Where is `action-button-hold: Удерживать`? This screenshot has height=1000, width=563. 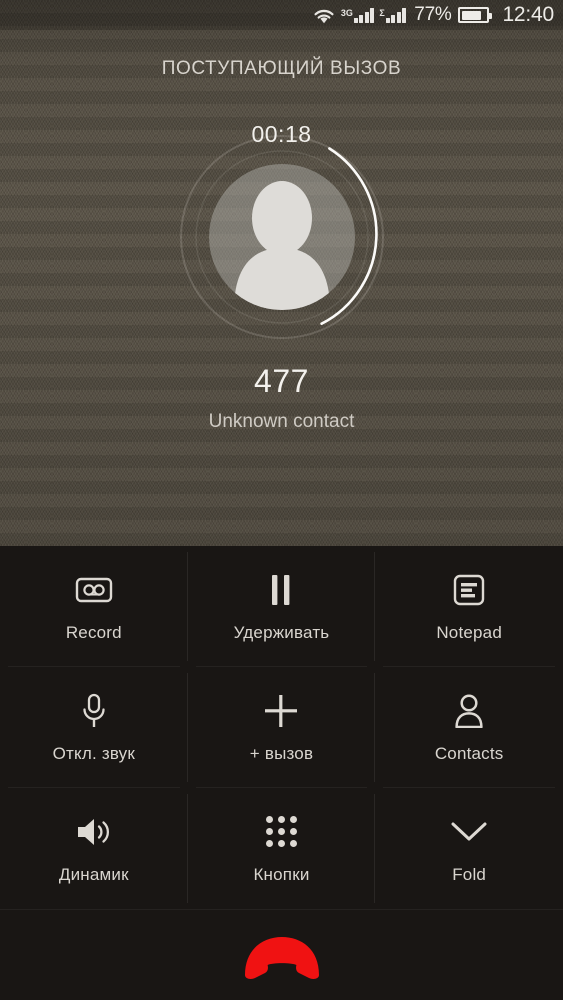 action-button-hold: Удерживать is located at coordinates (282, 606).